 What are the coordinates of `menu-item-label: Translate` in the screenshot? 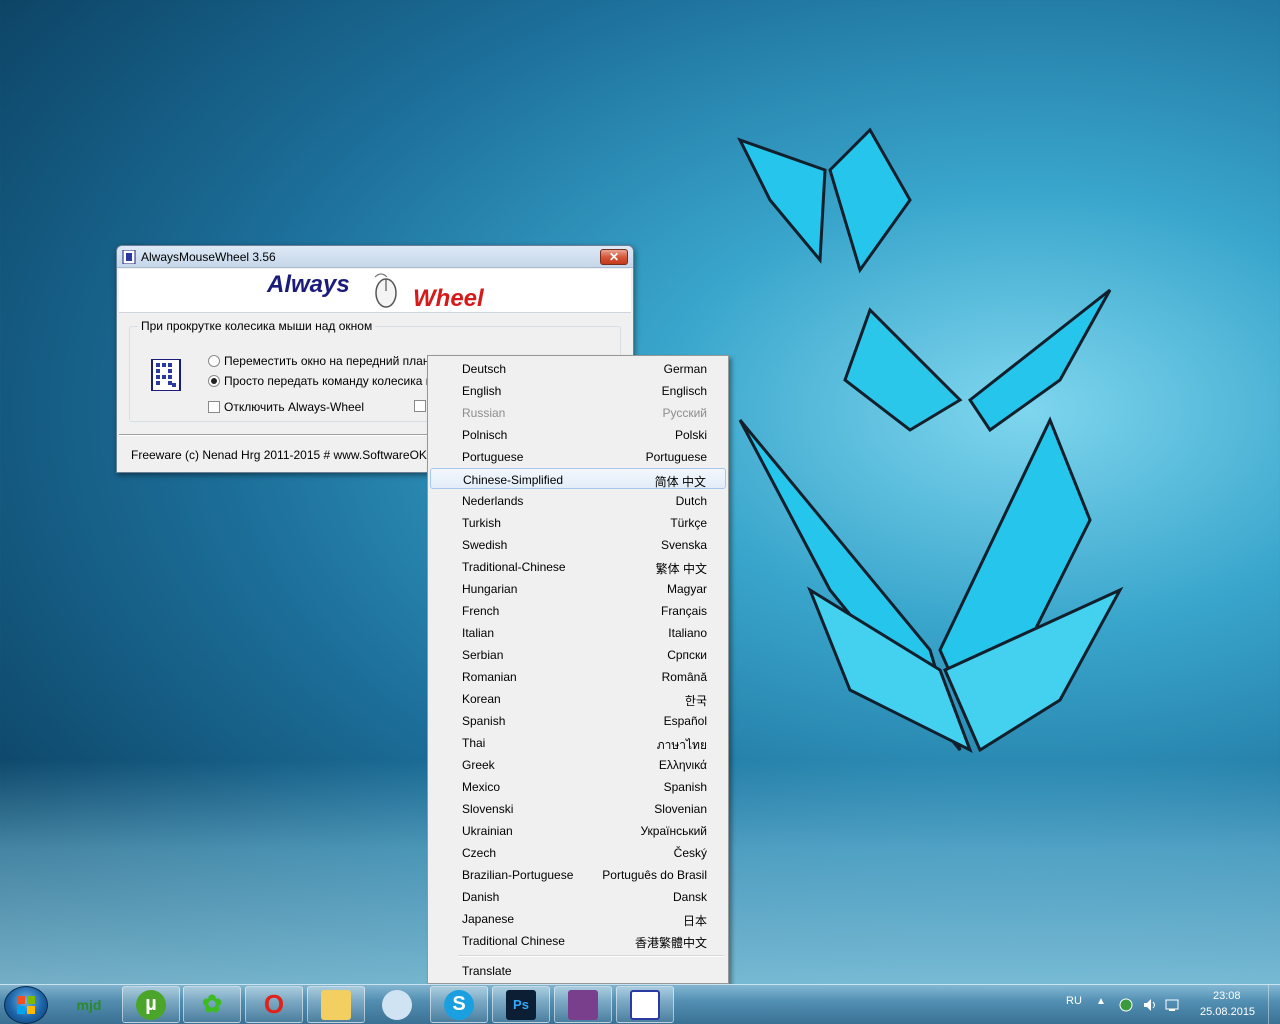 It's located at (487, 971).